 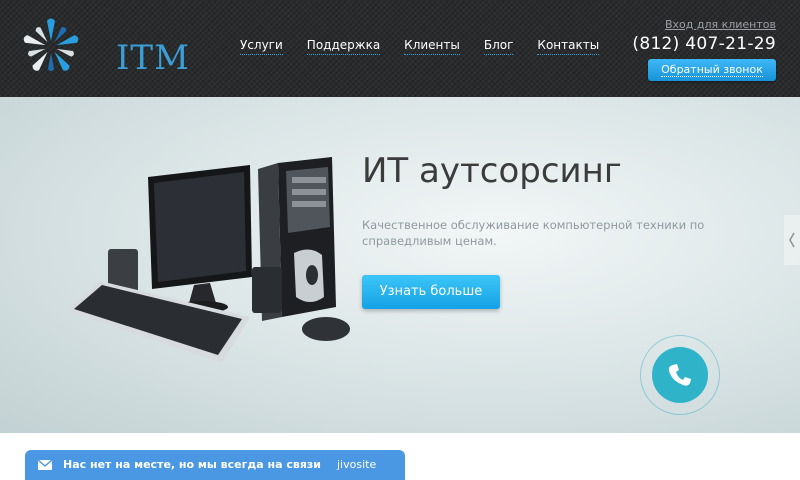 What do you see at coordinates (105, 47) in the screenshot?
I see `logo: ITM` at bounding box center [105, 47].